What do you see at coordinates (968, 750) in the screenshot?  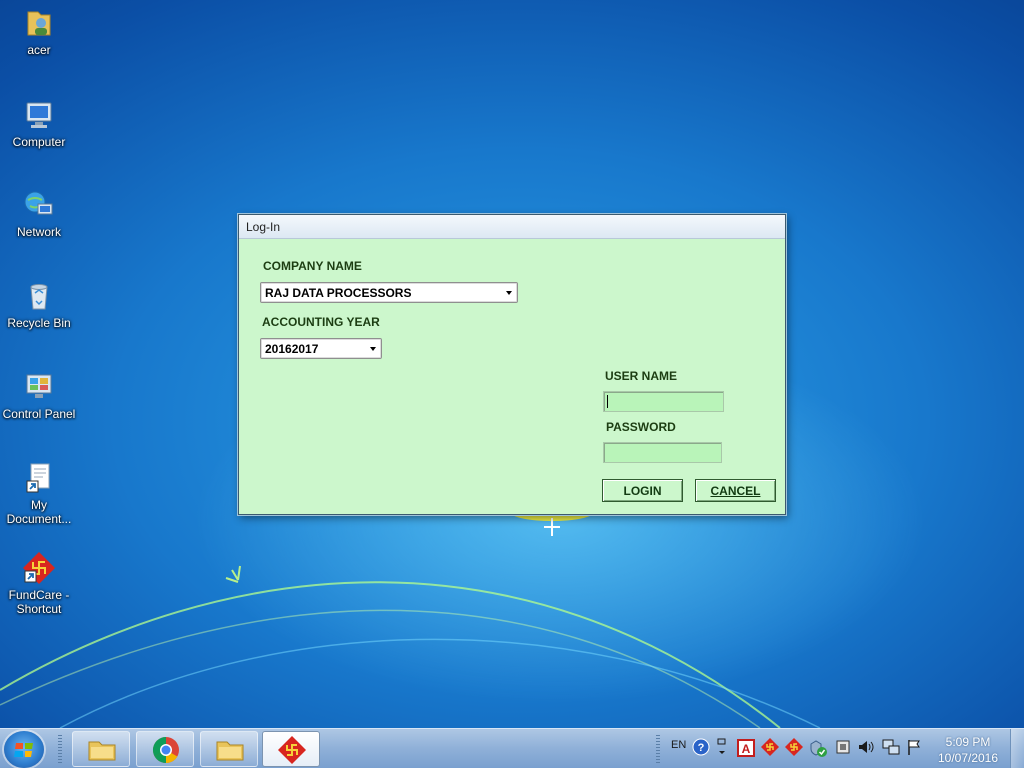 I see `system-clock: 5:09 PM 10/07/2016` at bounding box center [968, 750].